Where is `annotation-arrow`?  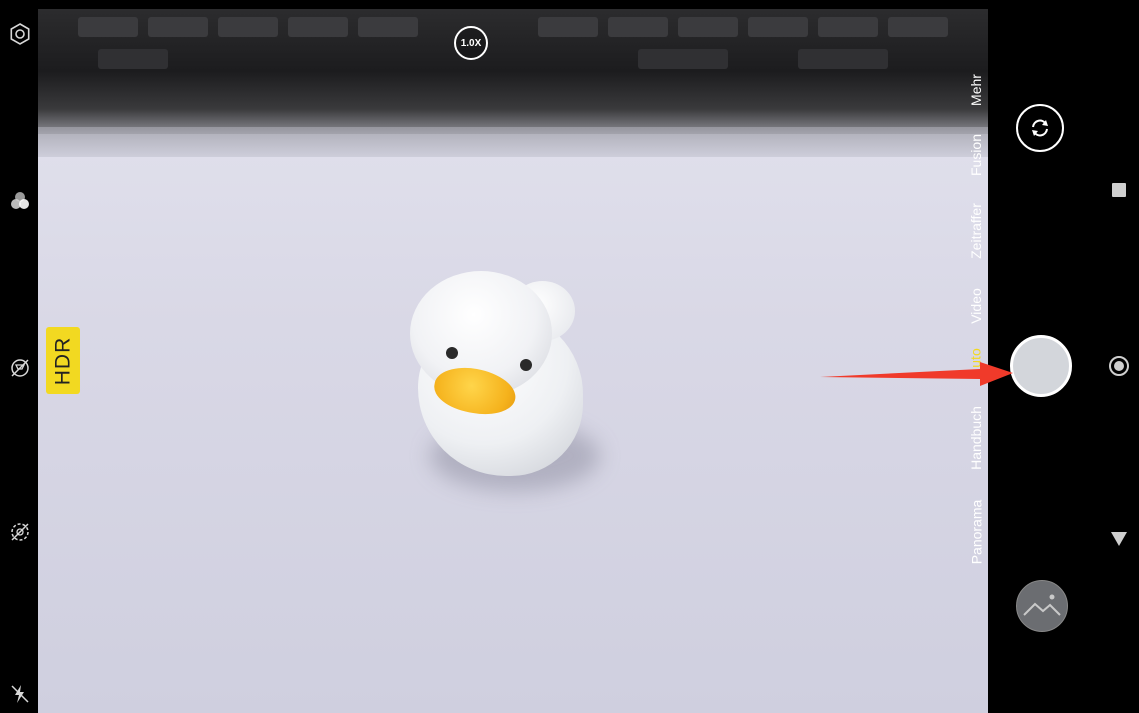
annotation-arrow is located at coordinates (916, 374).